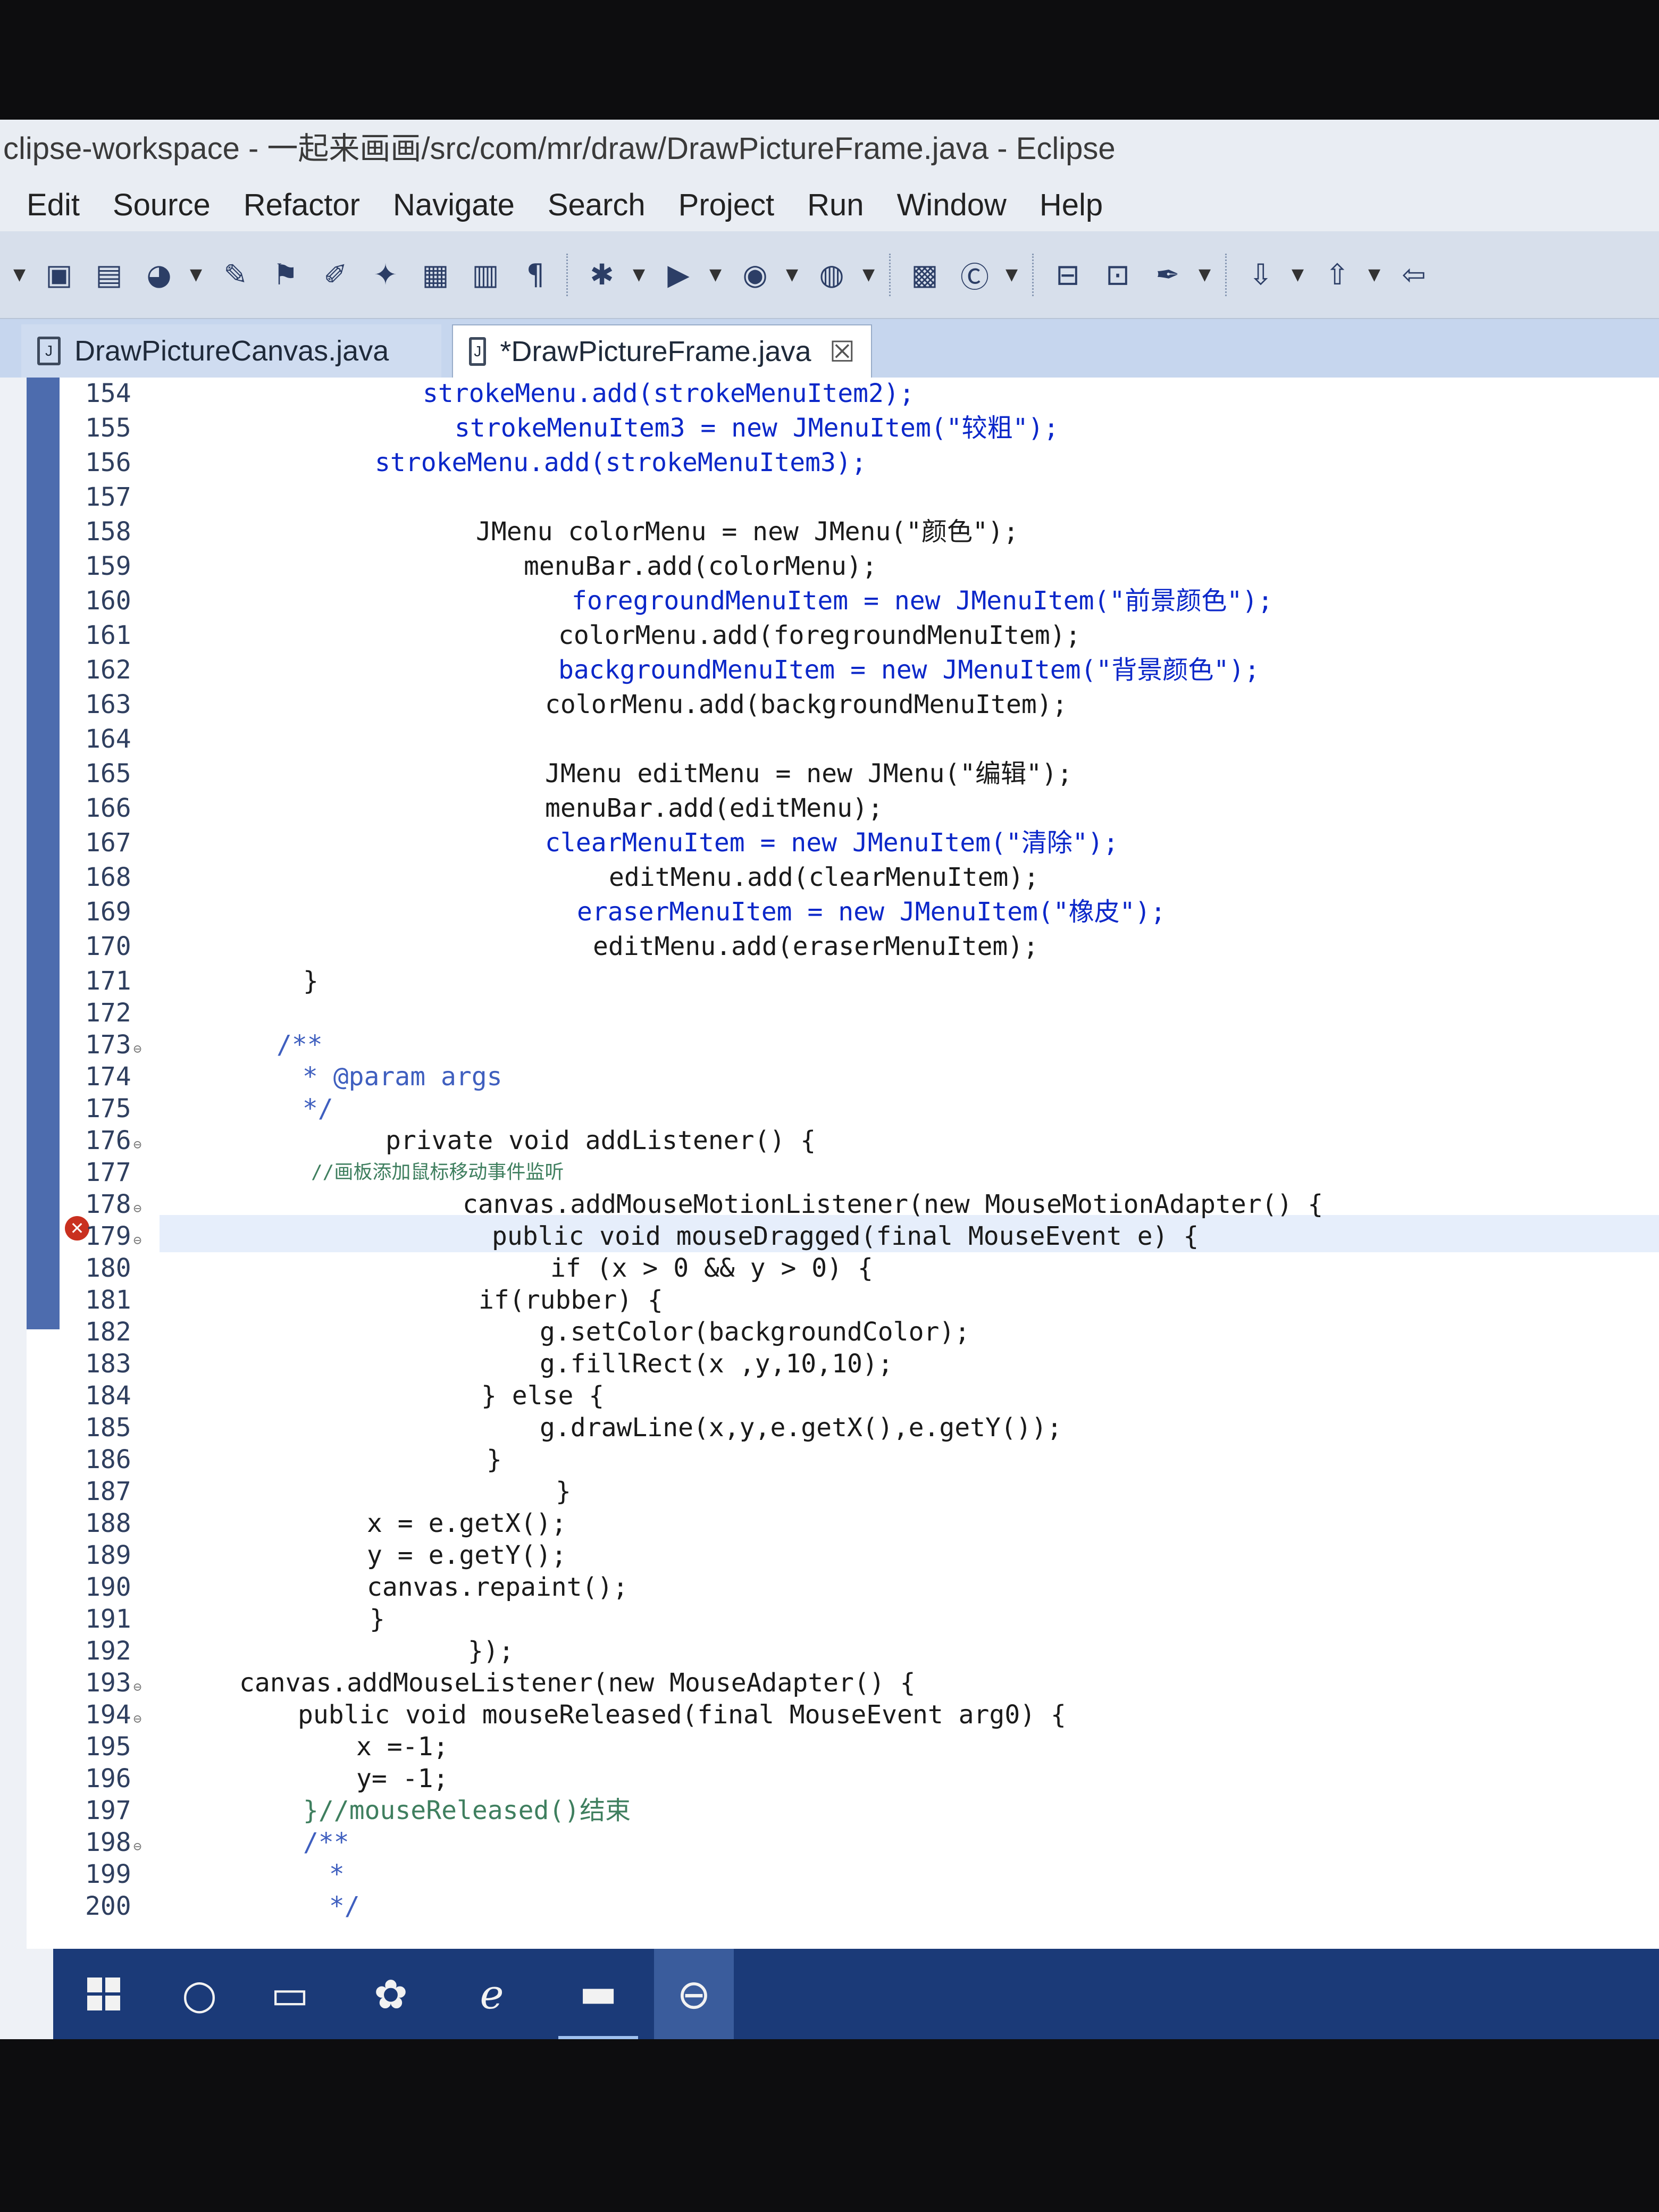  I want to click on windows-start-icon, so click(104, 1994).